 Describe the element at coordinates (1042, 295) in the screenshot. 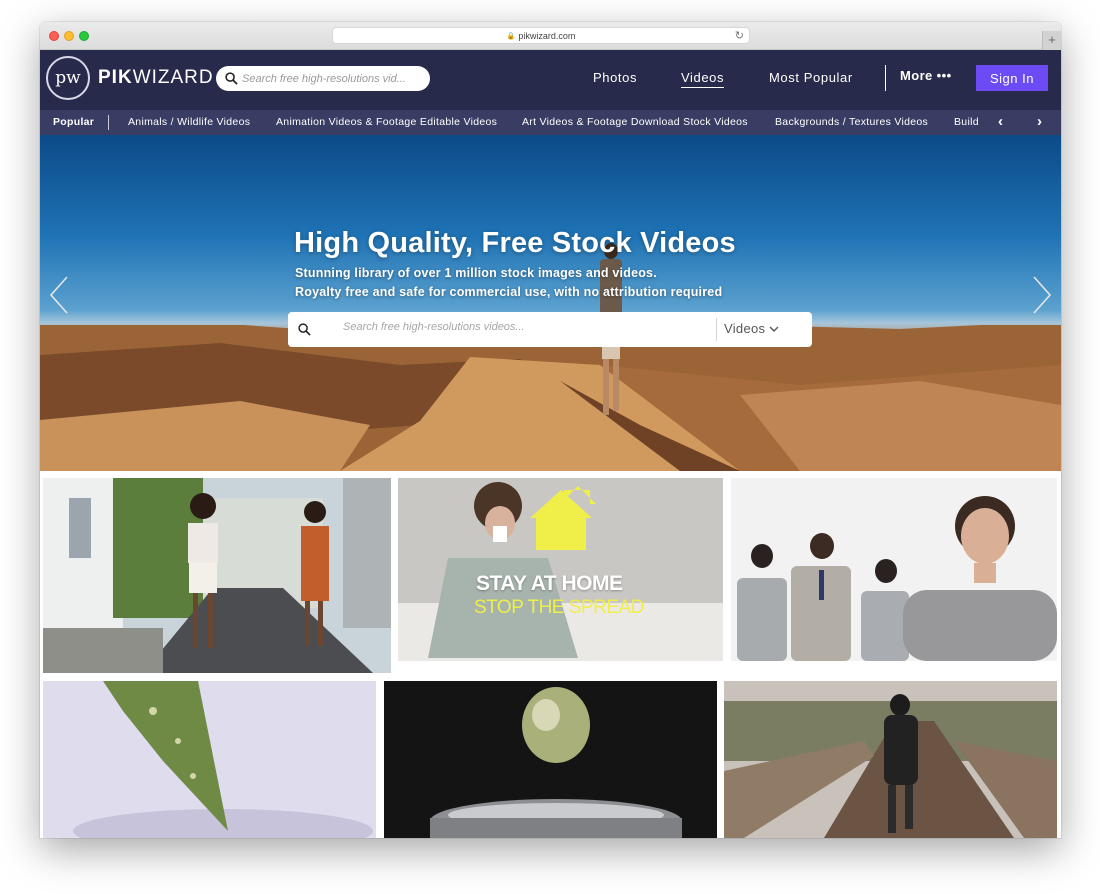

I see `hero-next-arrow-icon` at that location.